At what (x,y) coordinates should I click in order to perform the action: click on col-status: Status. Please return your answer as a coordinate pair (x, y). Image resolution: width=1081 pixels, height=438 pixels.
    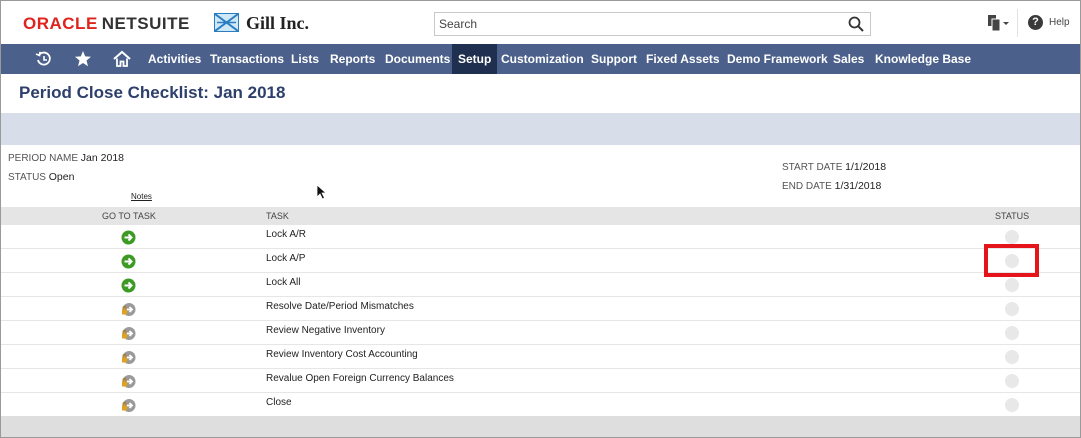
    Looking at the image, I should click on (1012, 216).